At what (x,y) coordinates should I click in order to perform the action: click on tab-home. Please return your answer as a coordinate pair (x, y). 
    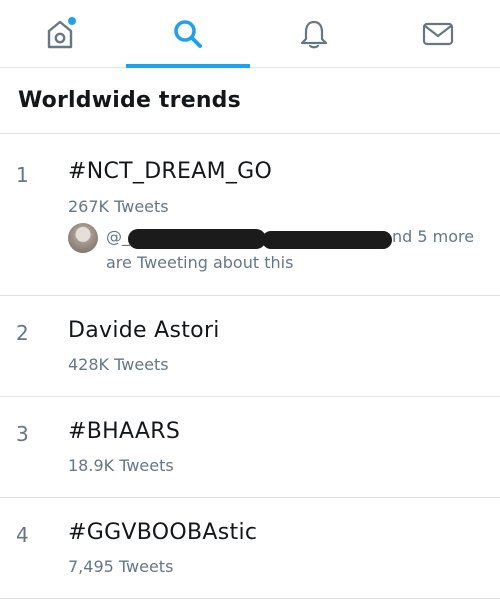
    Looking at the image, I should click on (62, 34).